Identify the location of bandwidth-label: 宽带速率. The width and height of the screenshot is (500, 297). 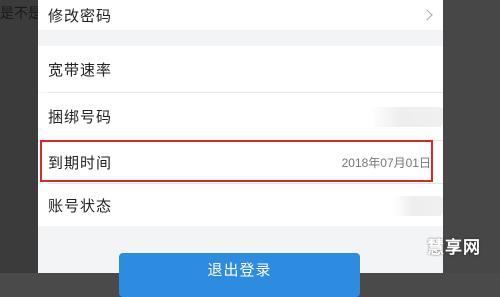
(80, 69).